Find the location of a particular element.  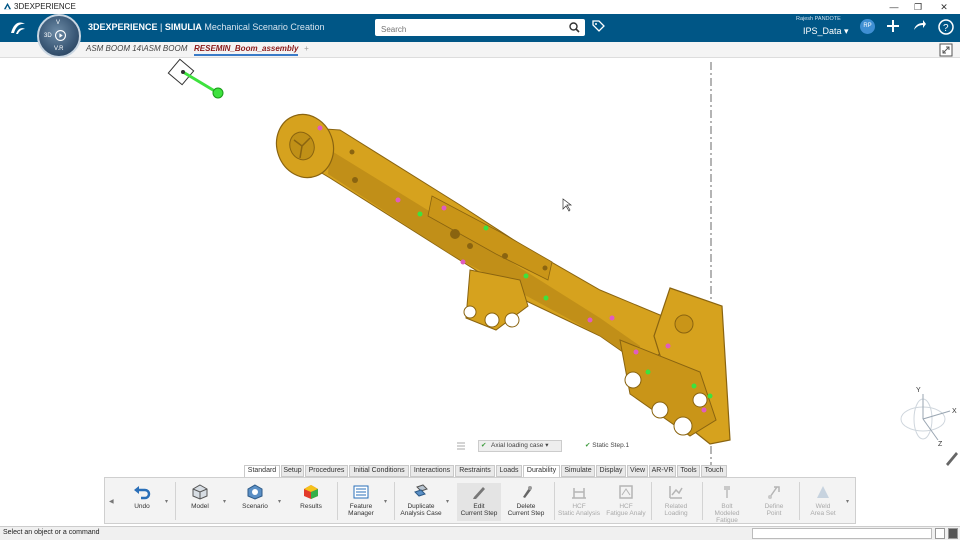

share-icon is located at coordinates (919, 26).